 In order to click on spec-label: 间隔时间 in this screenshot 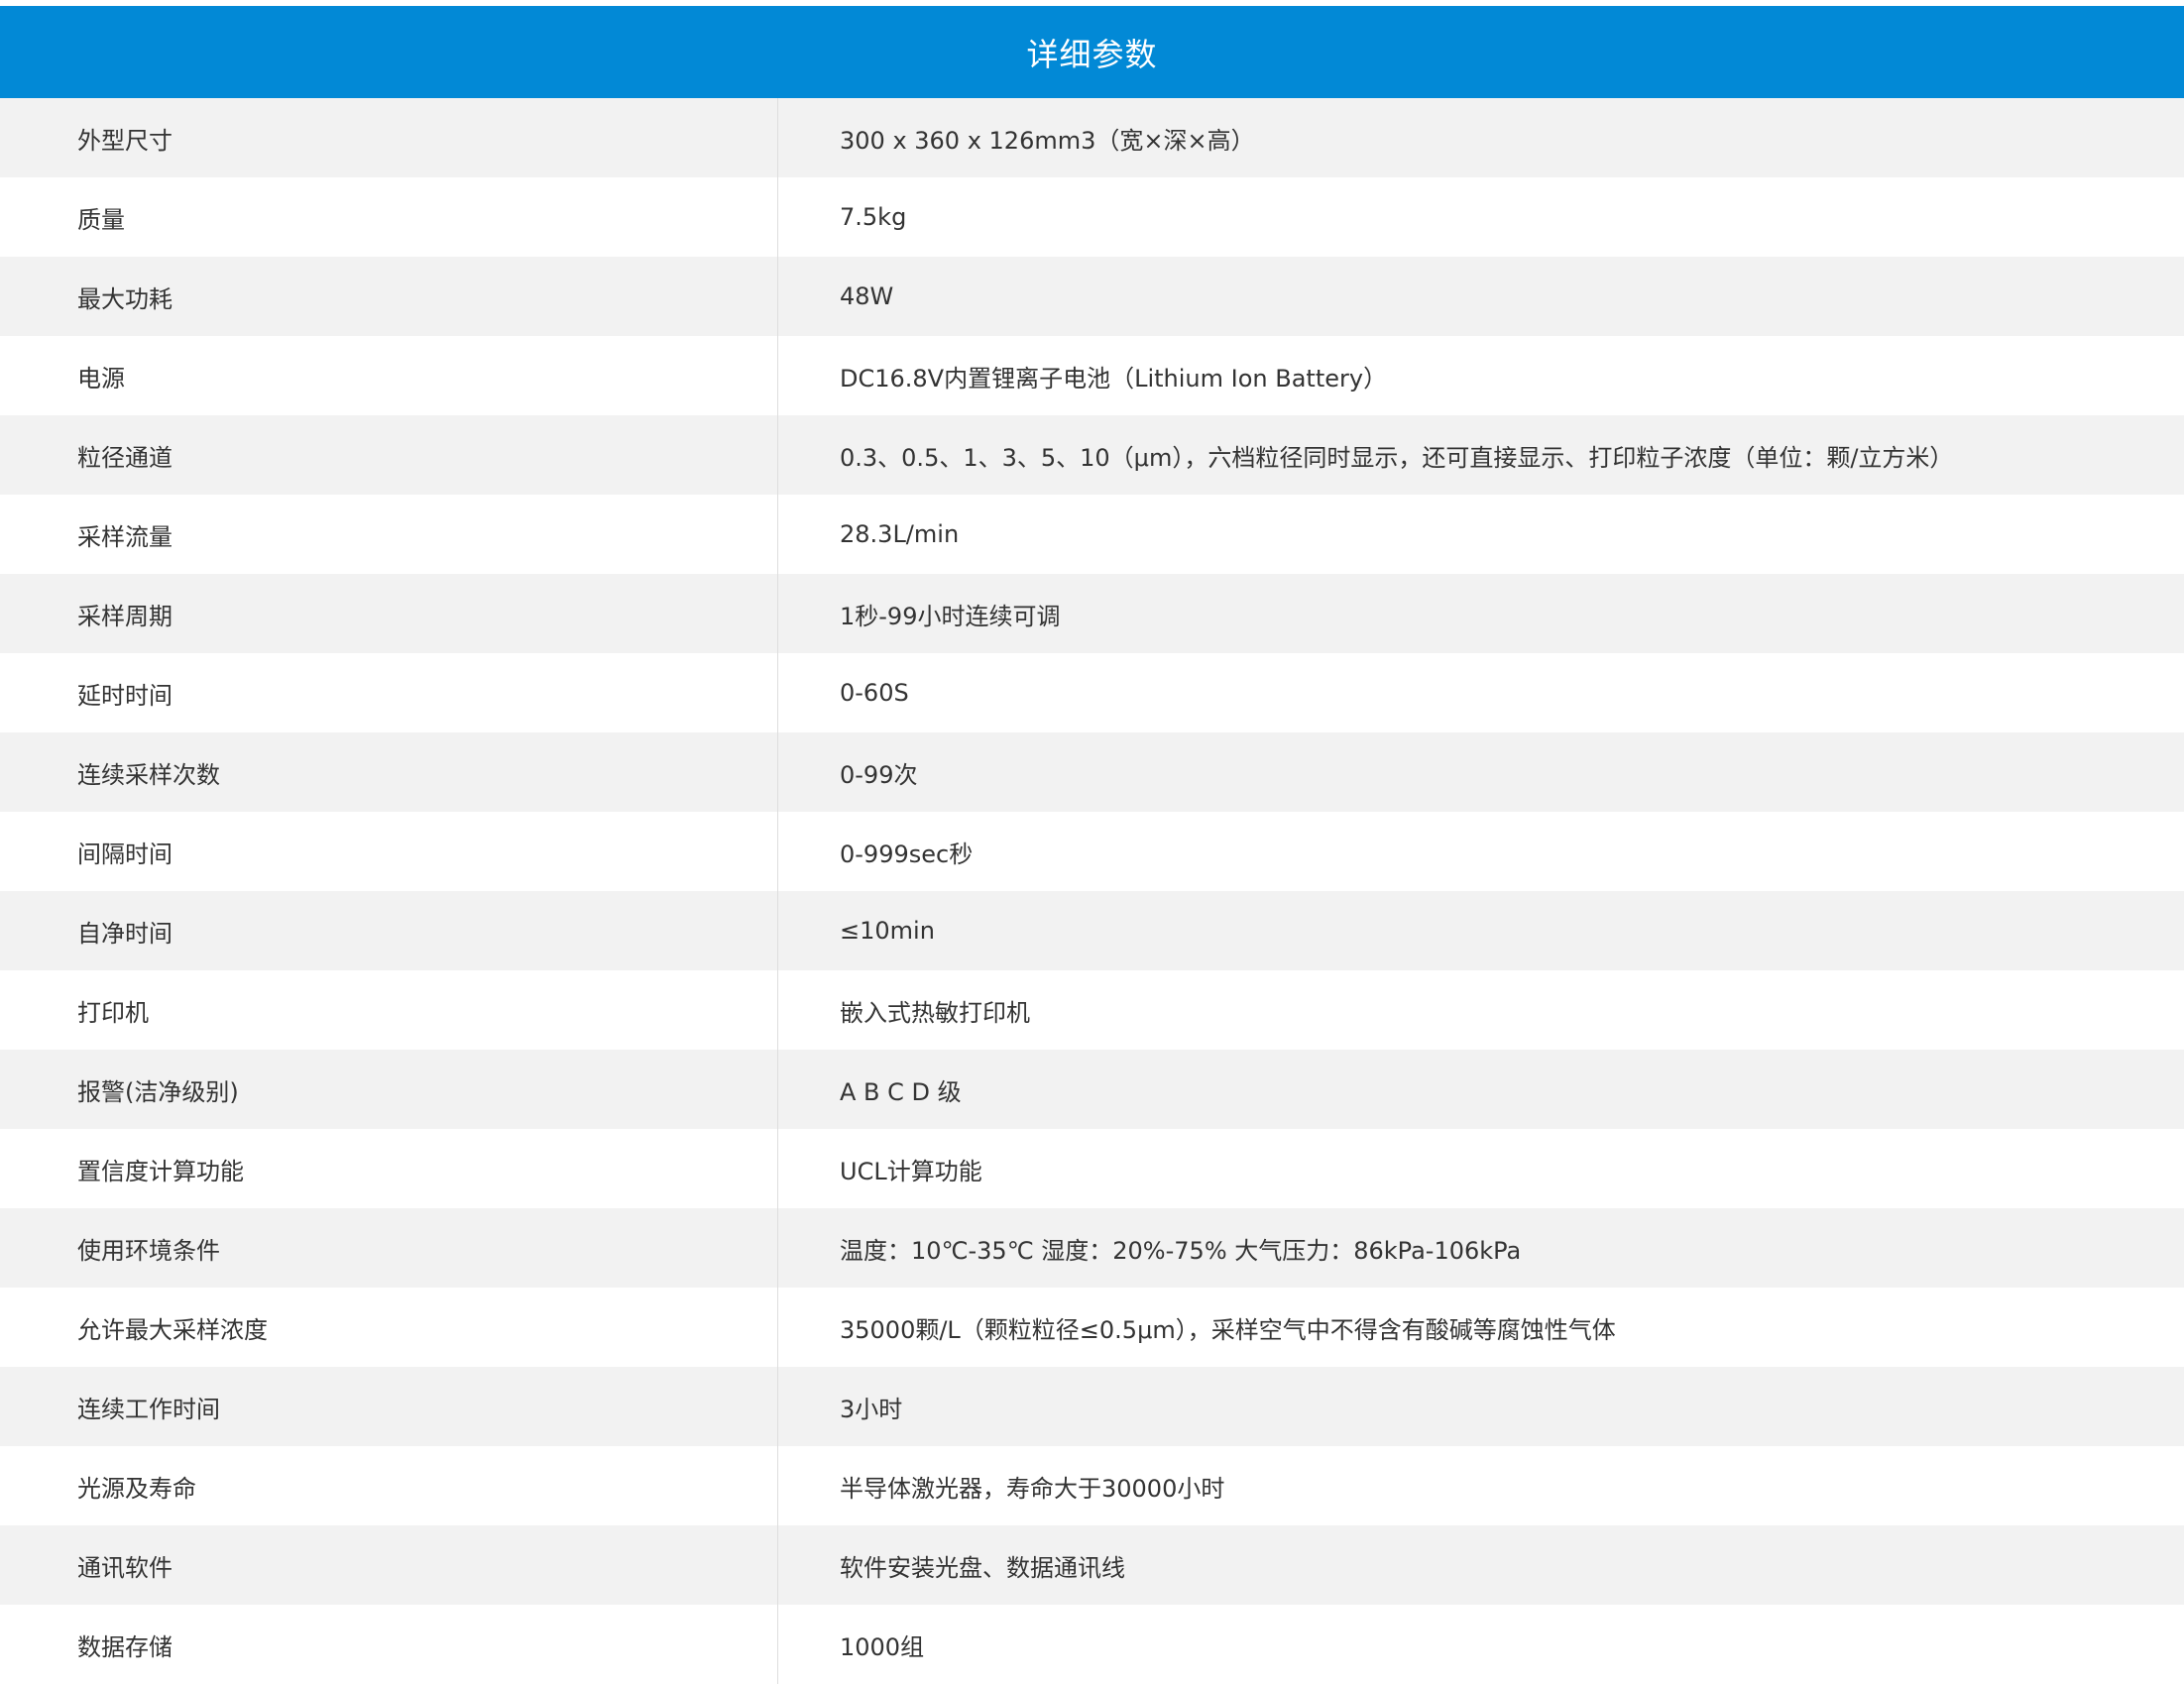, I will do `click(389, 851)`.